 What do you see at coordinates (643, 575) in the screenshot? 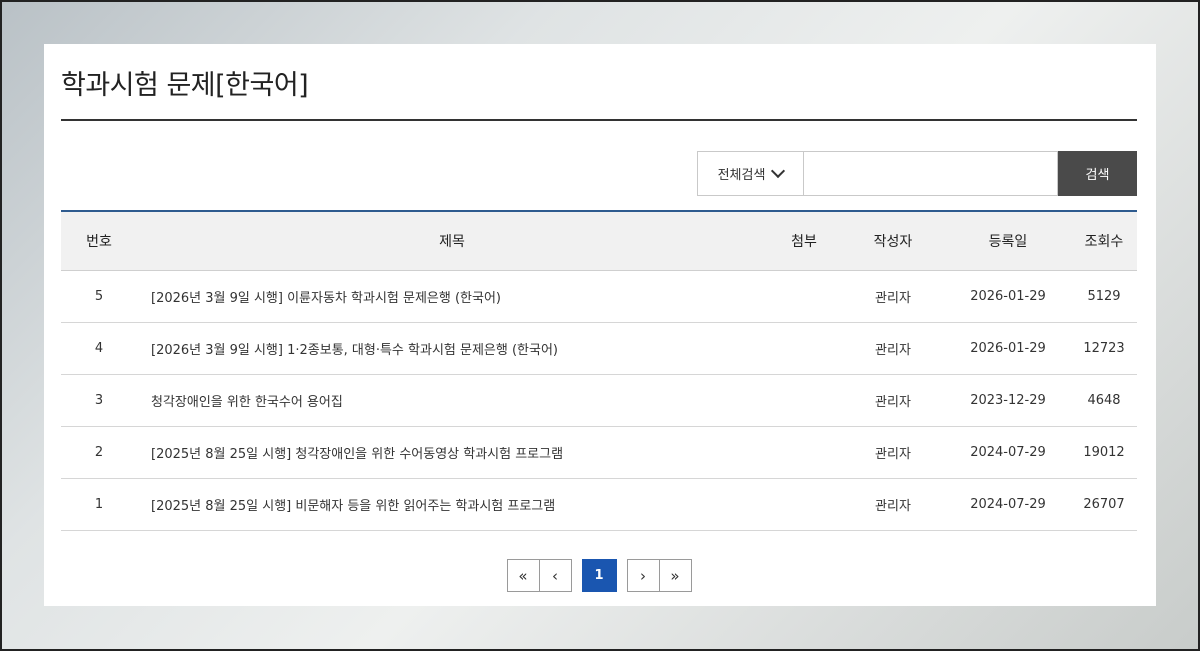
I see `next-page-button: ›` at bounding box center [643, 575].